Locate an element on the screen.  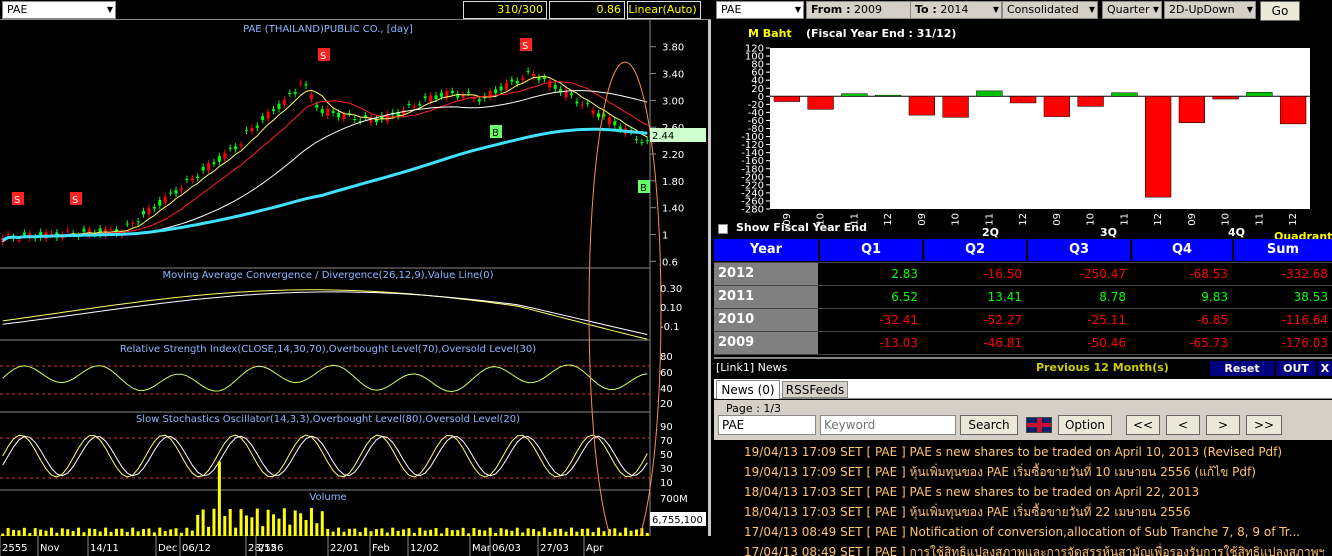
x-tick-label: 10 is located at coordinates (1091, 219).